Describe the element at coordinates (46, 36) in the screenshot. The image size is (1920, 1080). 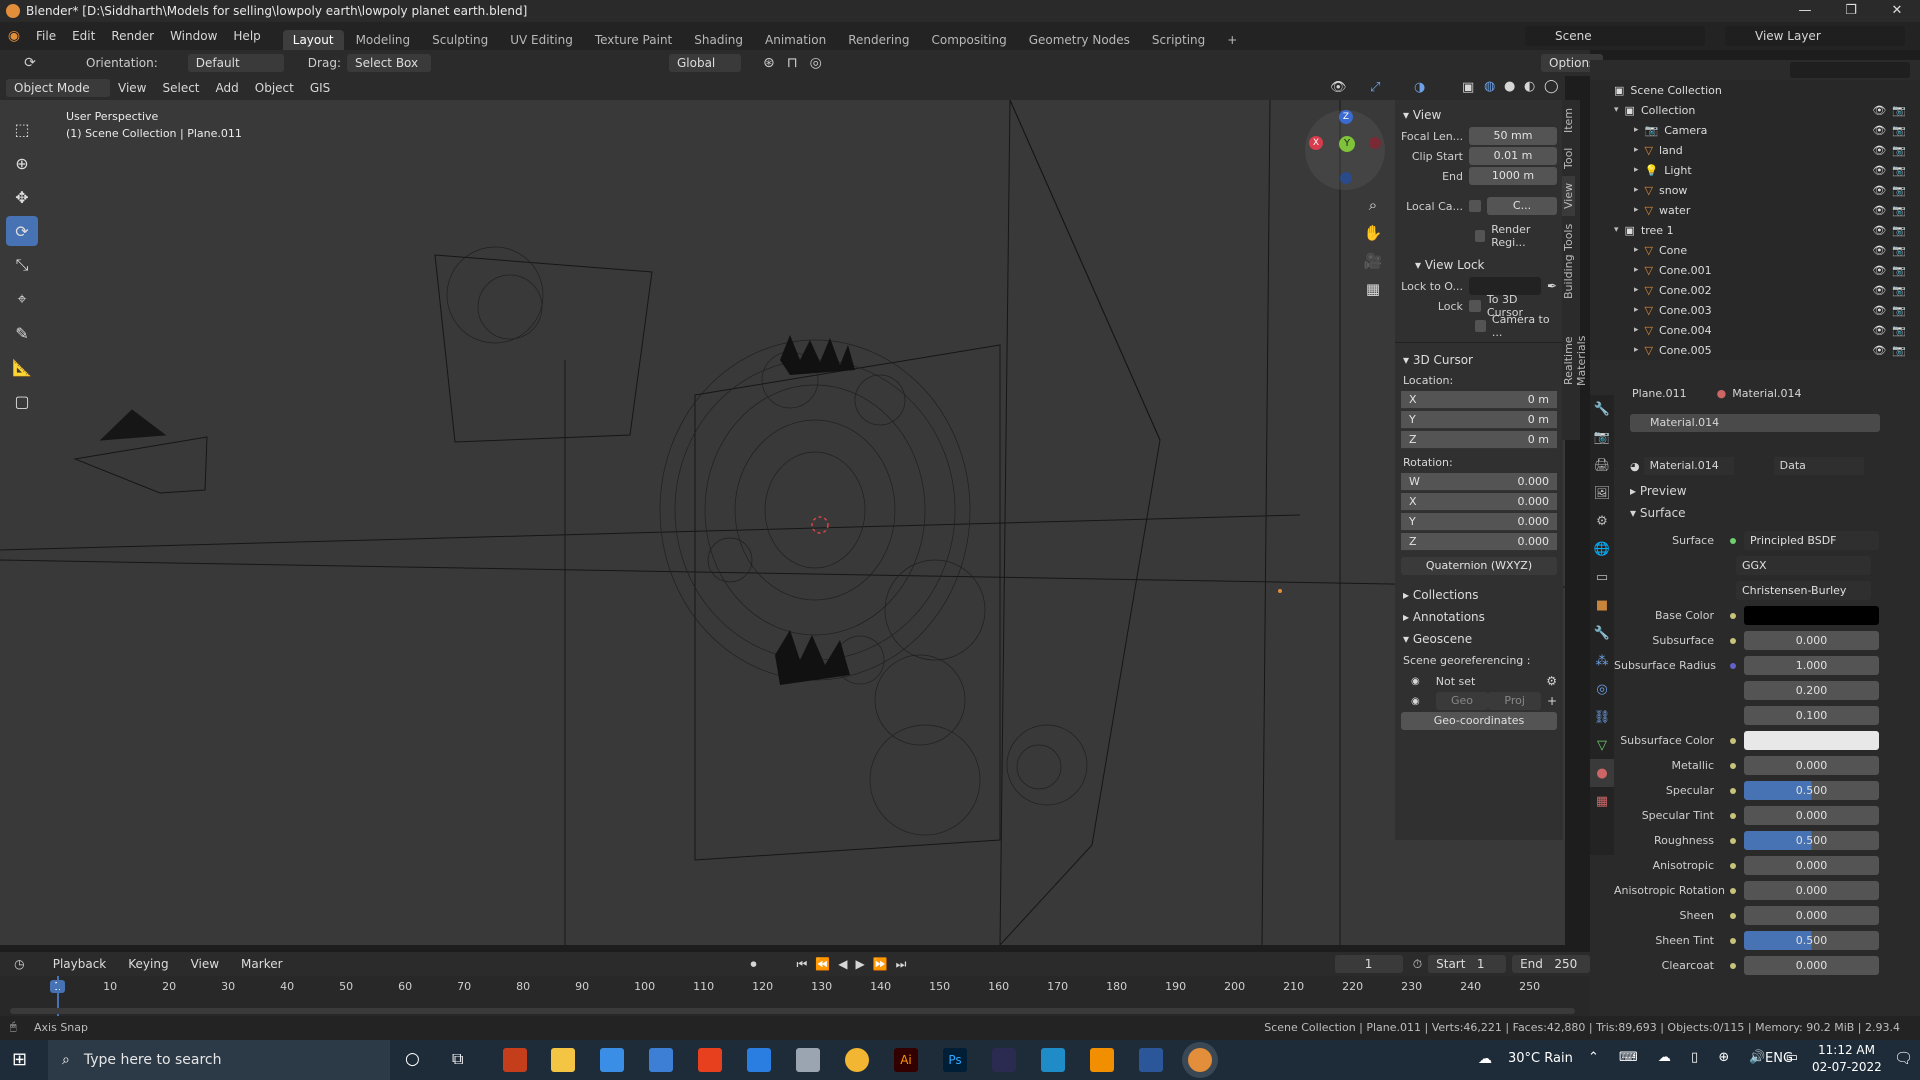
I see `menu-file: File` at that location.